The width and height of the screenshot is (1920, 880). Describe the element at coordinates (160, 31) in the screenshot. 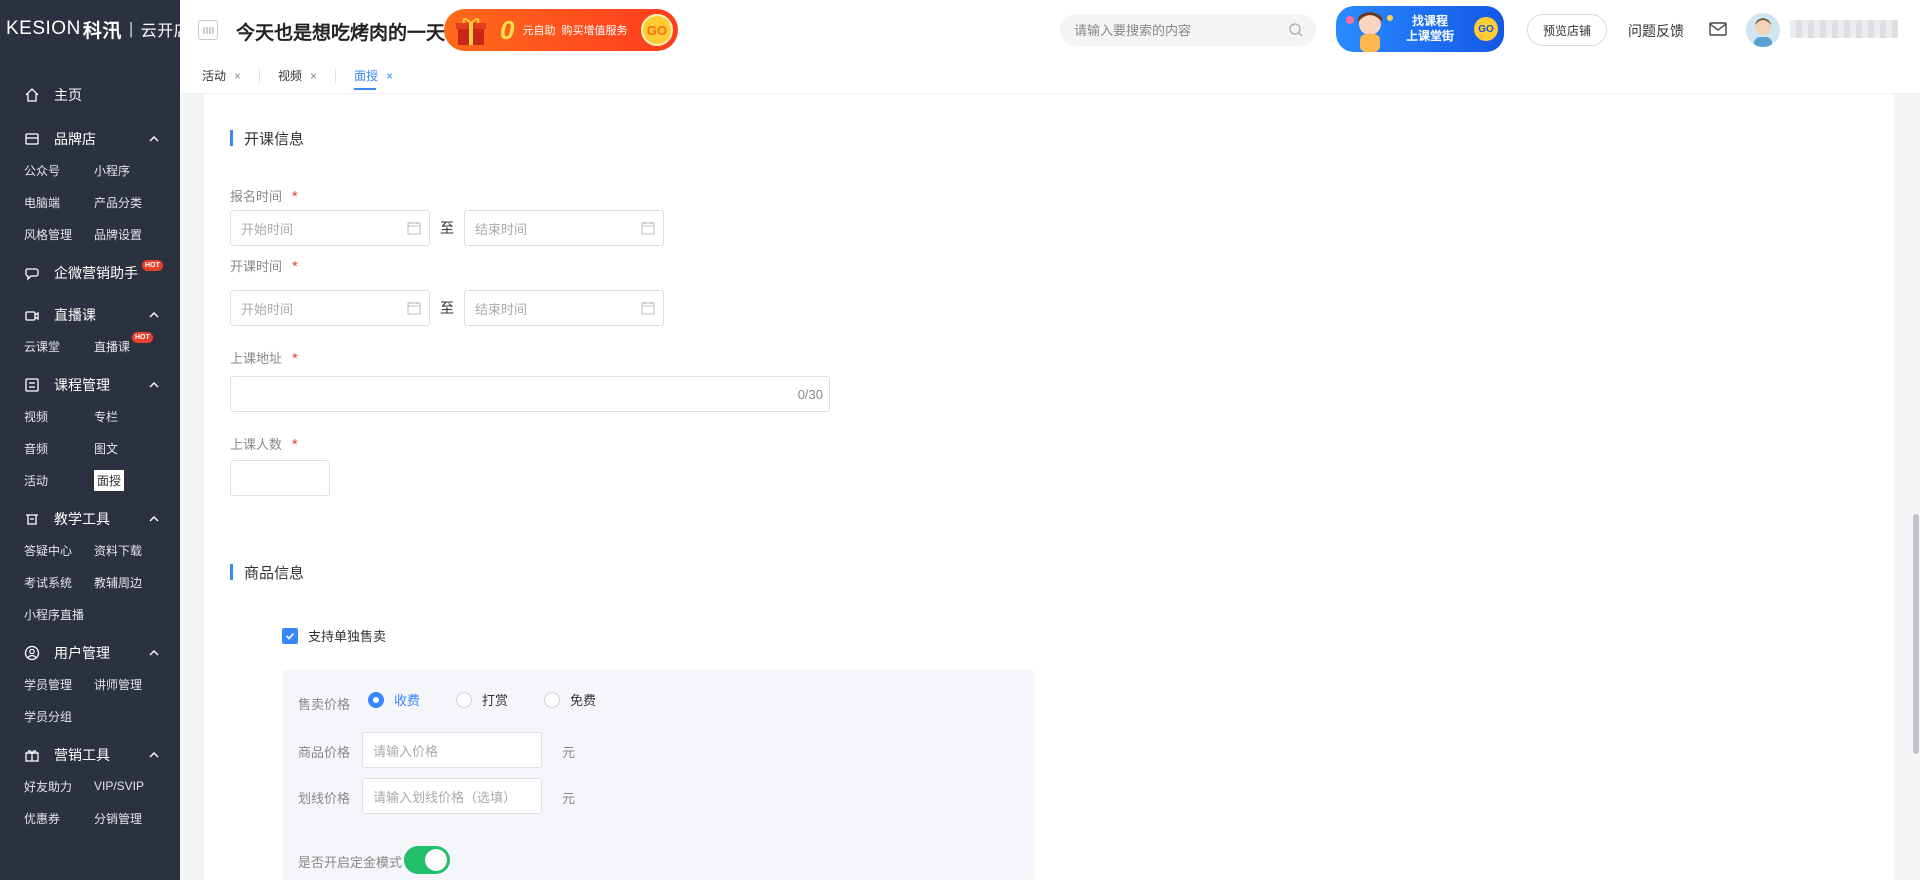

I see `logo-shop: 云开店` at that location.